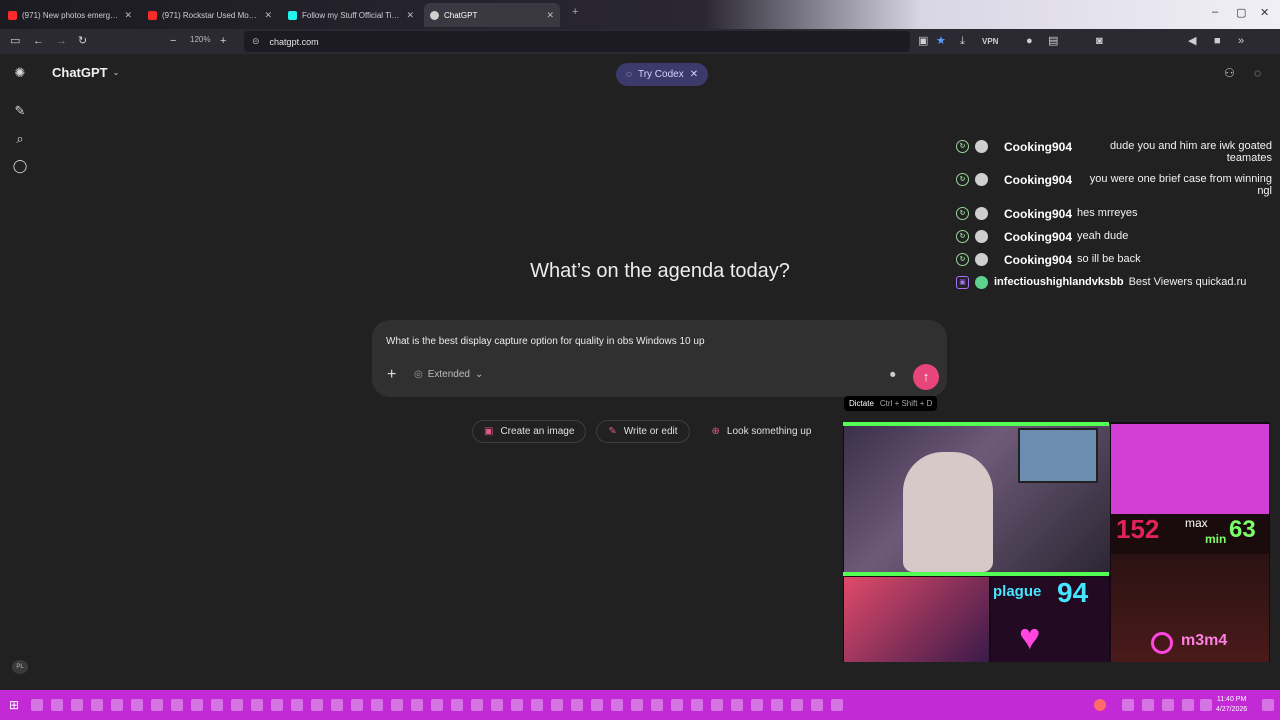  What do you see at coordinates (941, 41) in the screenshot?
I see `bookmark-star-icon: ★` at bounding box center [941, 41].